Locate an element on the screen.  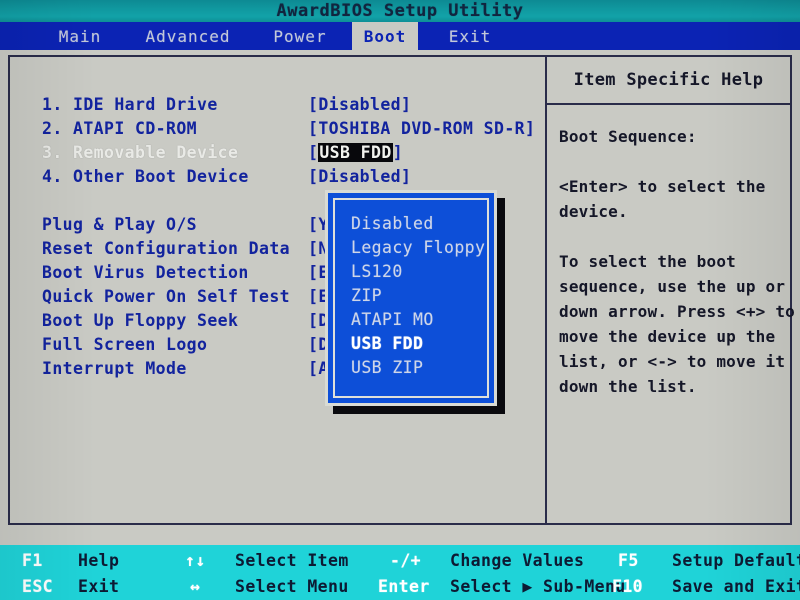
setting-label: Full Screen Logo is located at coordinates (125, 344).